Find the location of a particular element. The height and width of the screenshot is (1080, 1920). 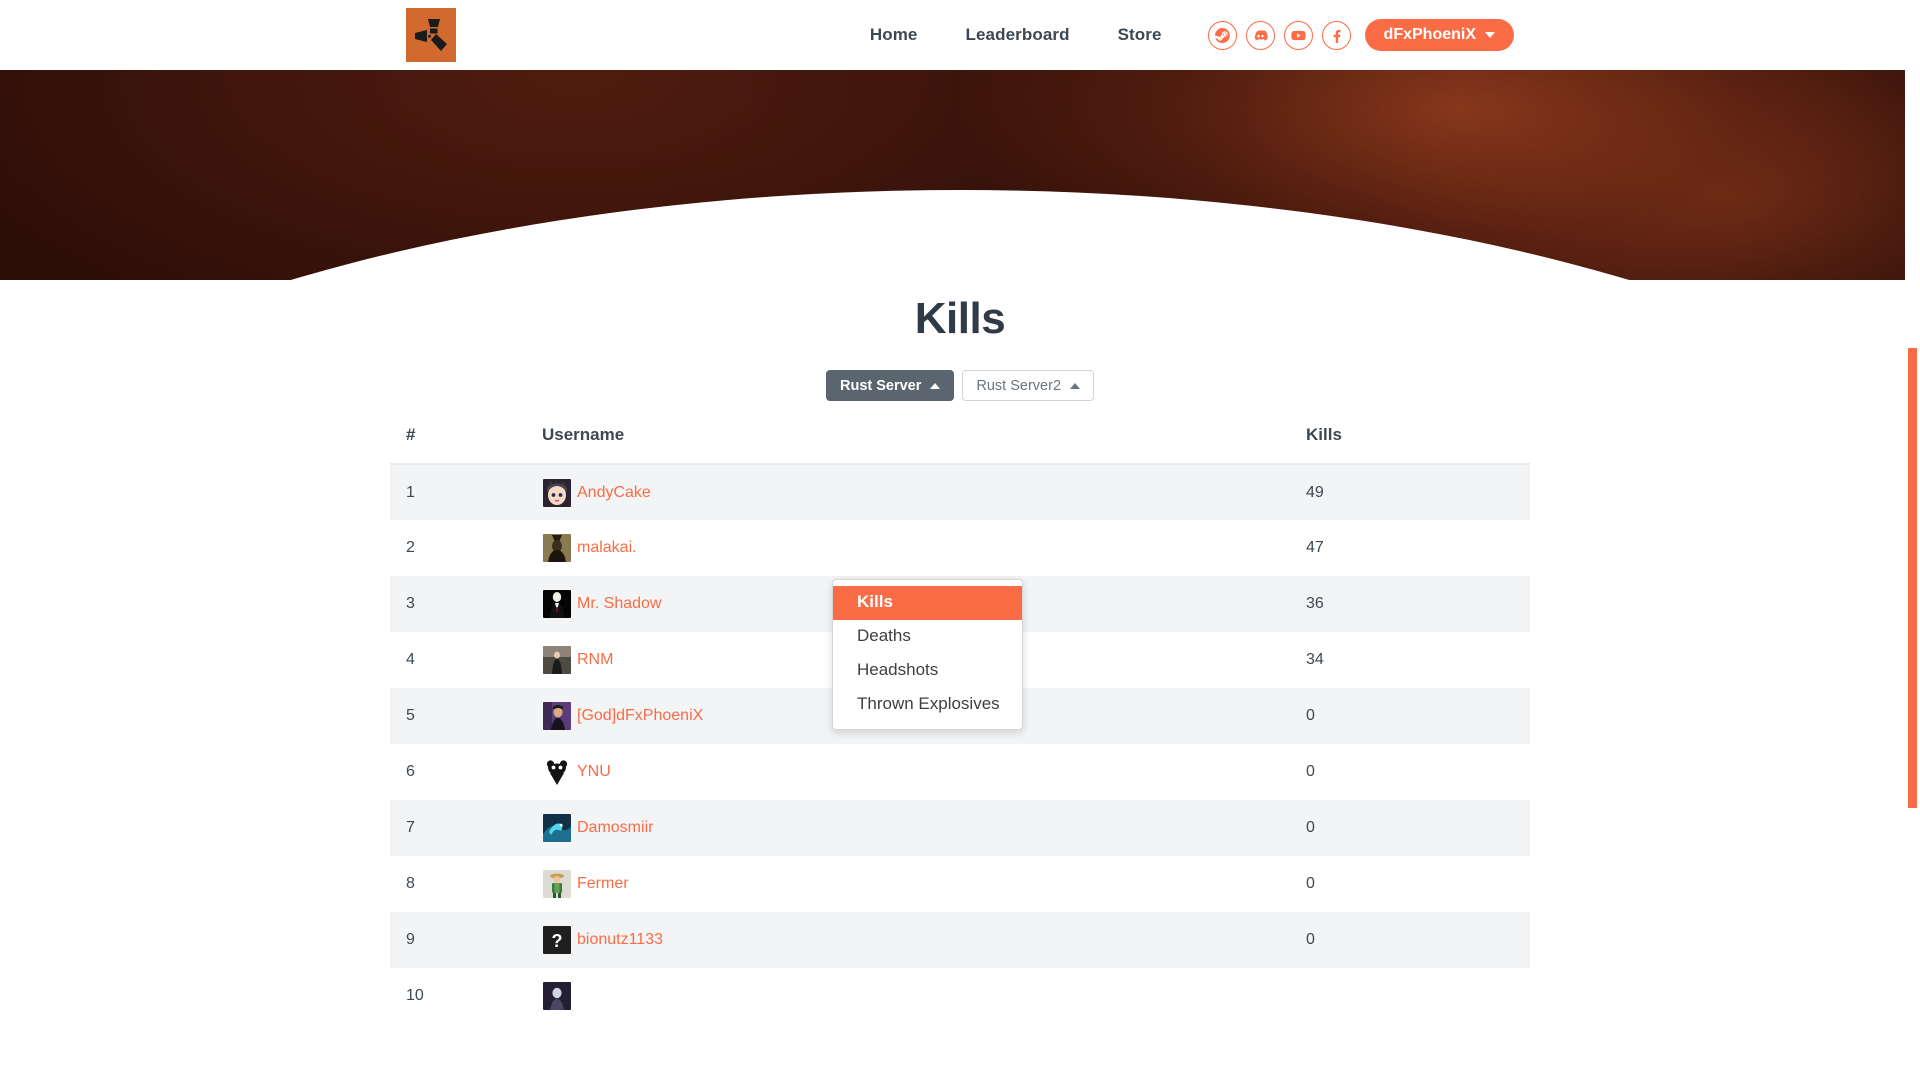

discord-icon is located at coordinates (1260, 35).